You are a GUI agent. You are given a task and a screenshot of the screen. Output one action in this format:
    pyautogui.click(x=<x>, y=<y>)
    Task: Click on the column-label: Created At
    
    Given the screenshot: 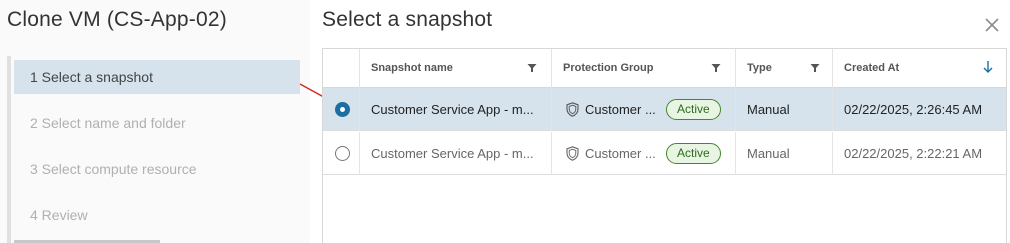 What is the action you would take?
    pyautogui.click(x=872, y=68)
    